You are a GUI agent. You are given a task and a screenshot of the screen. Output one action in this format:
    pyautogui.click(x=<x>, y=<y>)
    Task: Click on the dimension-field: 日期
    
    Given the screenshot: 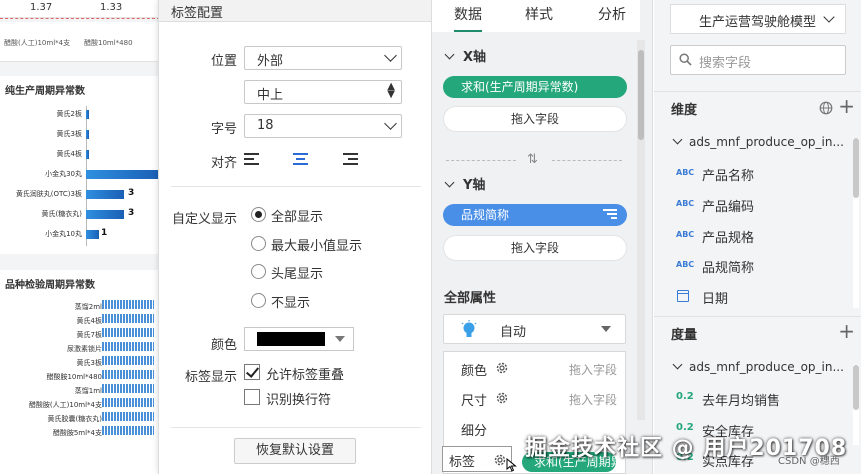 What is the action you would take?
    pyautogui.click(x=766, y=297)
    